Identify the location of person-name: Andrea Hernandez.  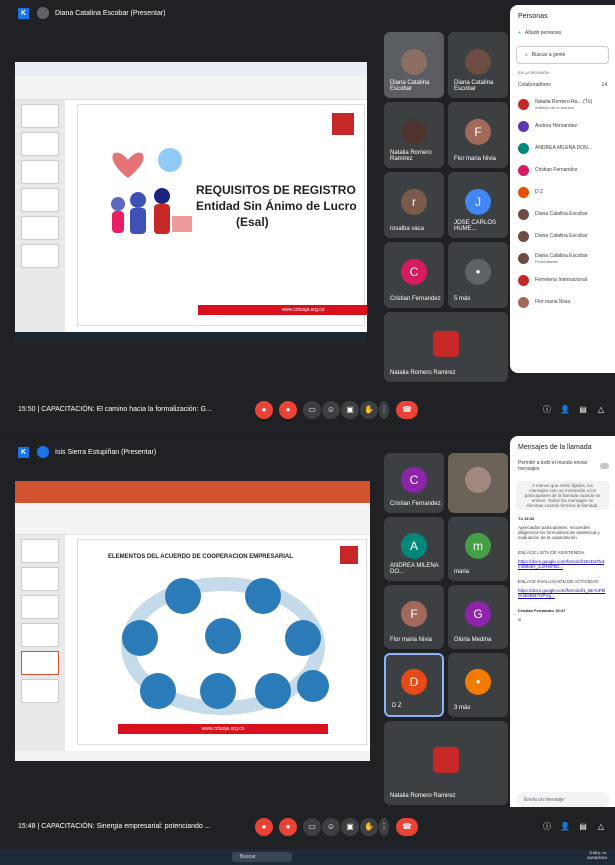
(556, 126).